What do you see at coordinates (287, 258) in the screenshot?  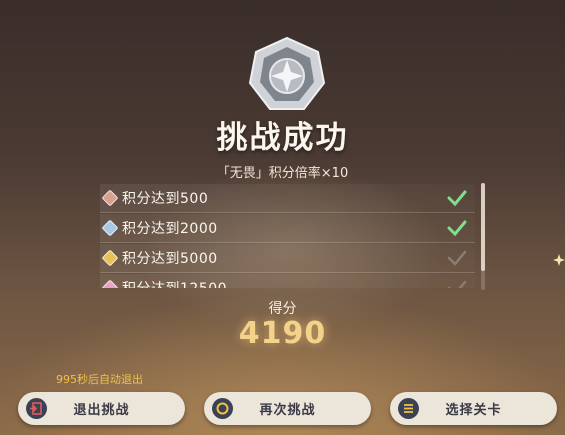 I see `list-item: 积分达到5000` at bounding box center [287, 258].